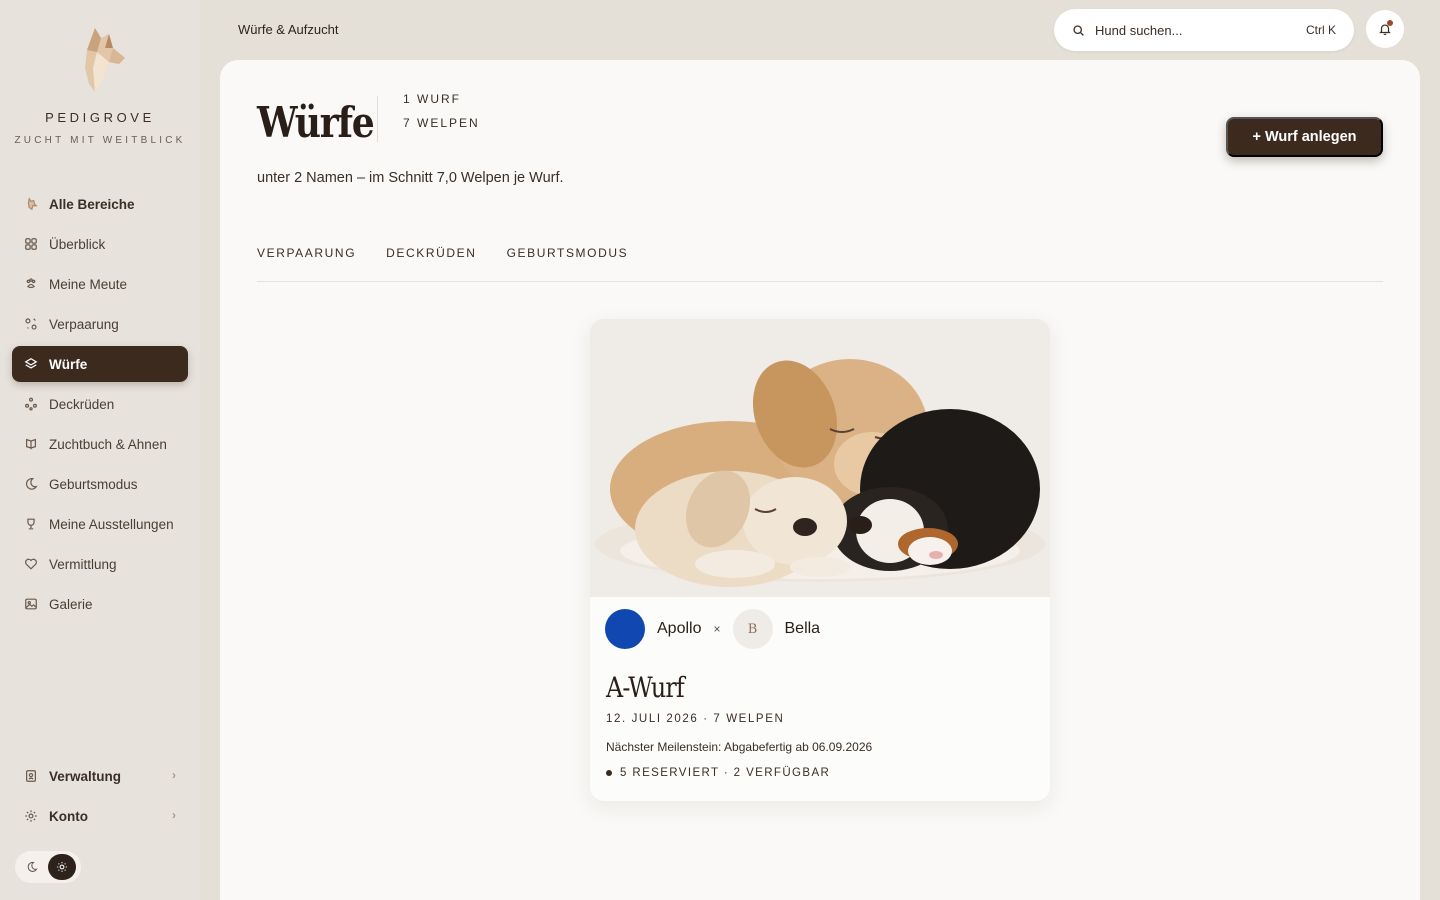  I want to click on notification-dot, so click(1390, 23).